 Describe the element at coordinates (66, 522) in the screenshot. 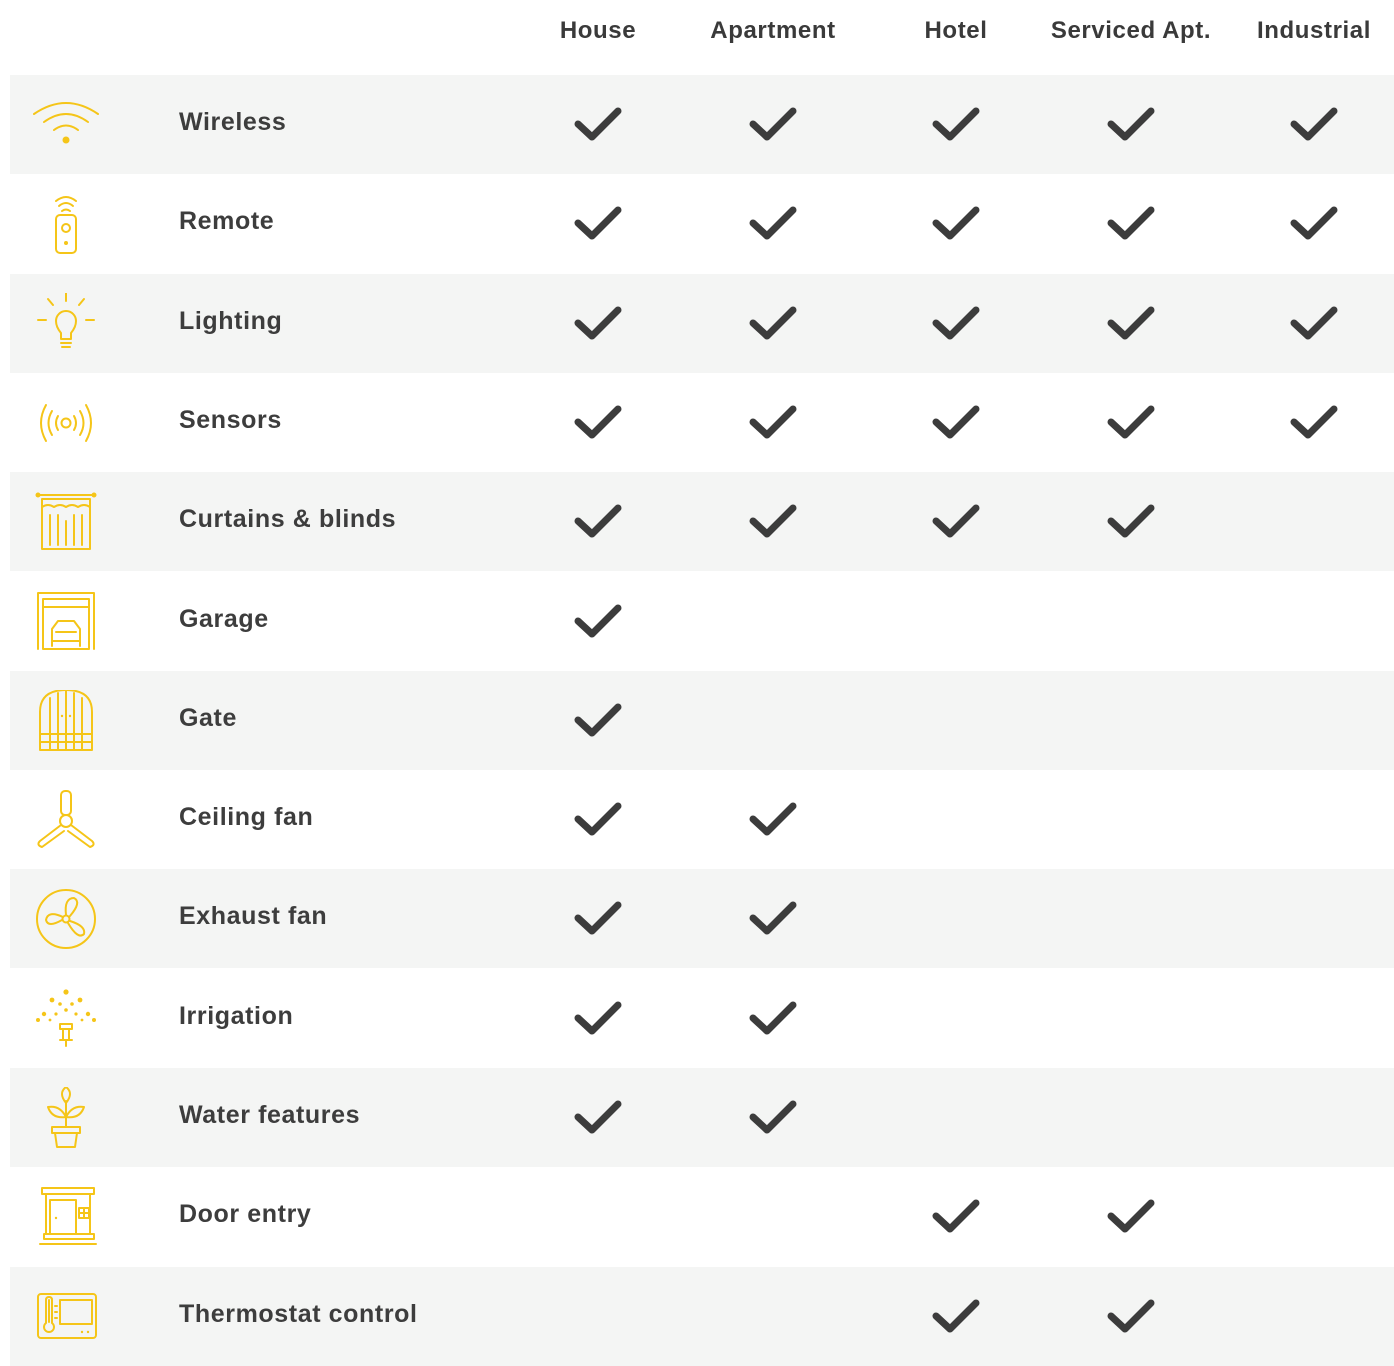

I see `curtains-icon` at that location.